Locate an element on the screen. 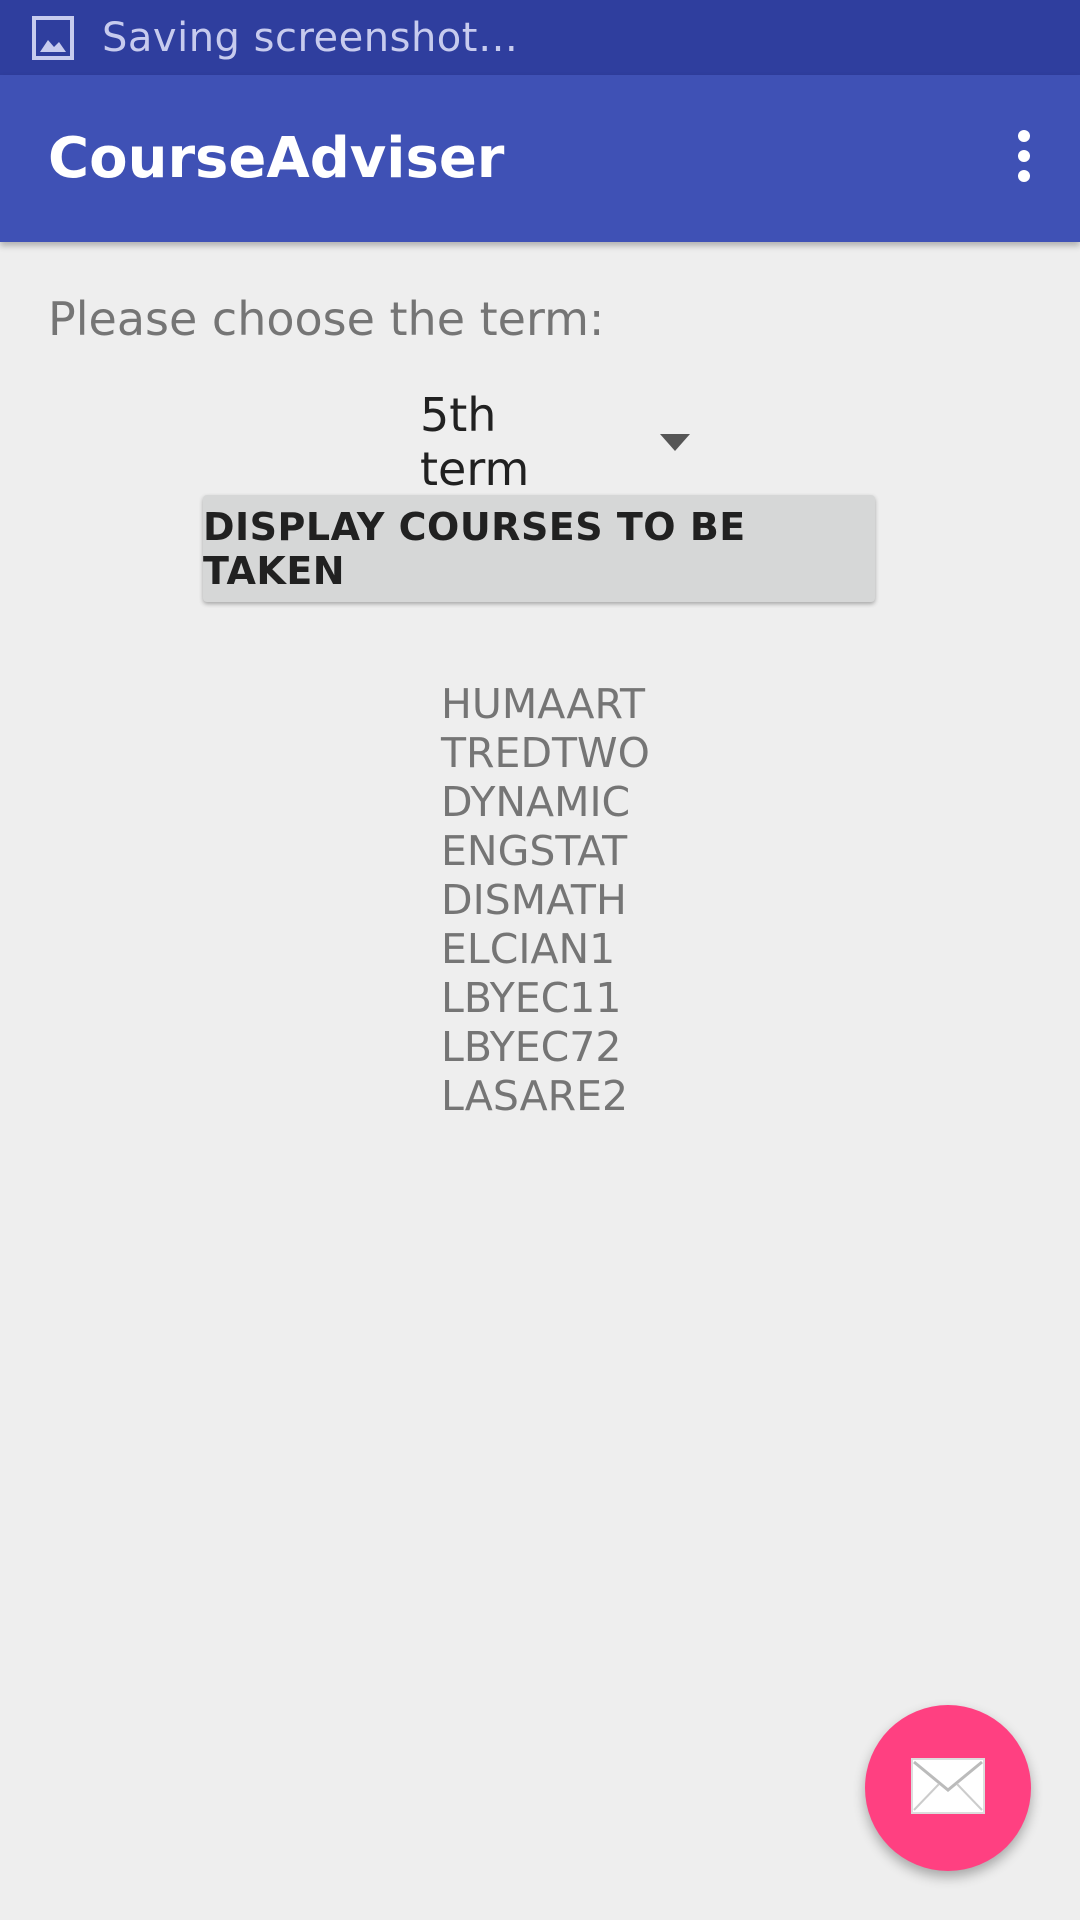 The width and height of the screenshot is (1080, 1920). term-spinner-value: 5th term is located at coordinates (475, 442).